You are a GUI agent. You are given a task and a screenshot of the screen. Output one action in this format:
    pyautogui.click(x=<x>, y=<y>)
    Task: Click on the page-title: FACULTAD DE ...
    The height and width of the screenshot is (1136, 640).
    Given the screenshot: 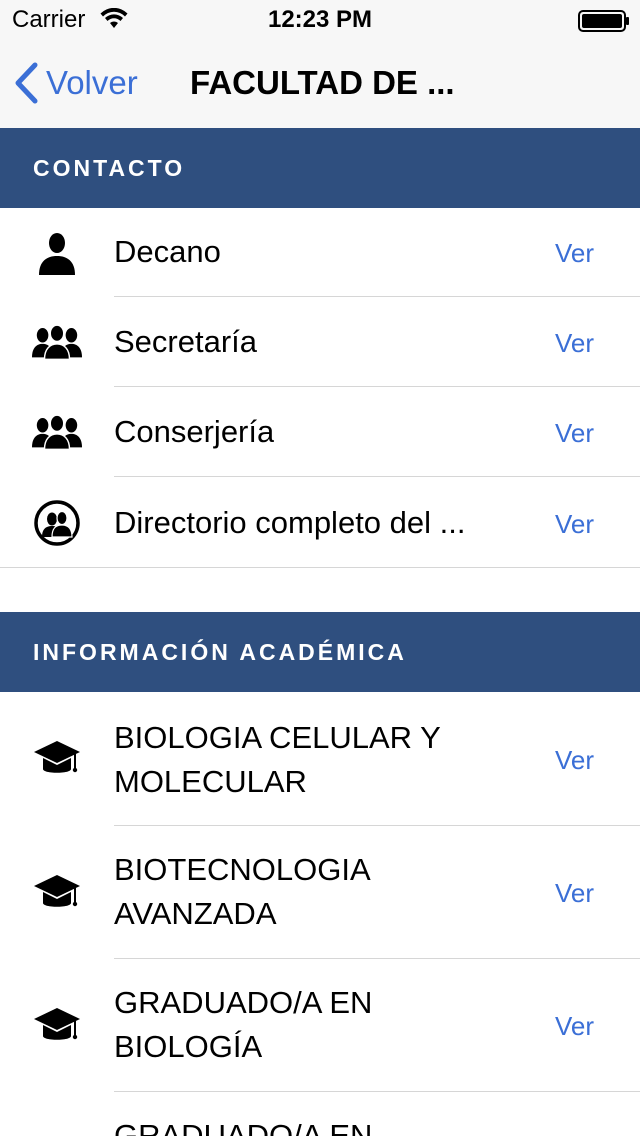 What is the action you would take?
    pyautogui.click(x=322, y=82)
    